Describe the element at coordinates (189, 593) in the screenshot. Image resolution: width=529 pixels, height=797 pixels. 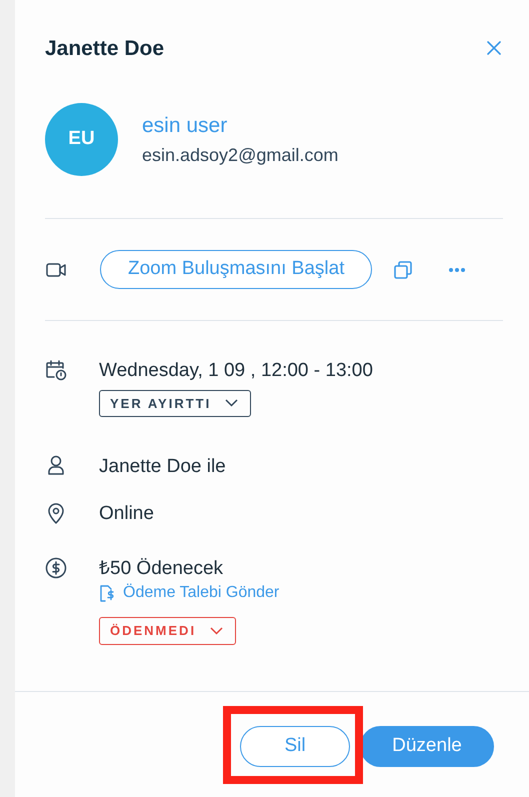
I see `payment-request-link: Ödeme Talebi Gönder` at that location.